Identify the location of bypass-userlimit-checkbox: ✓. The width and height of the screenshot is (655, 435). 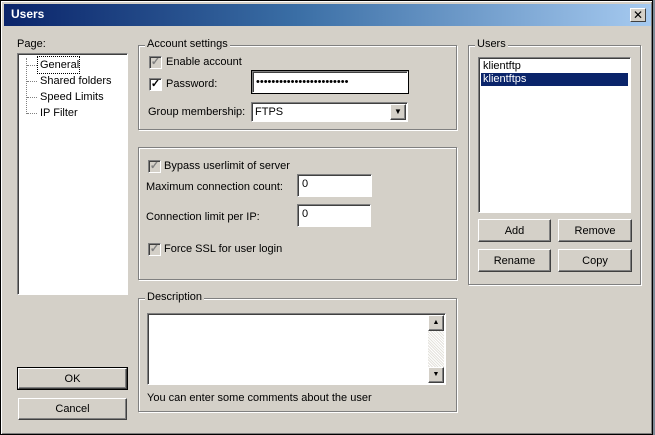
(154, 166).